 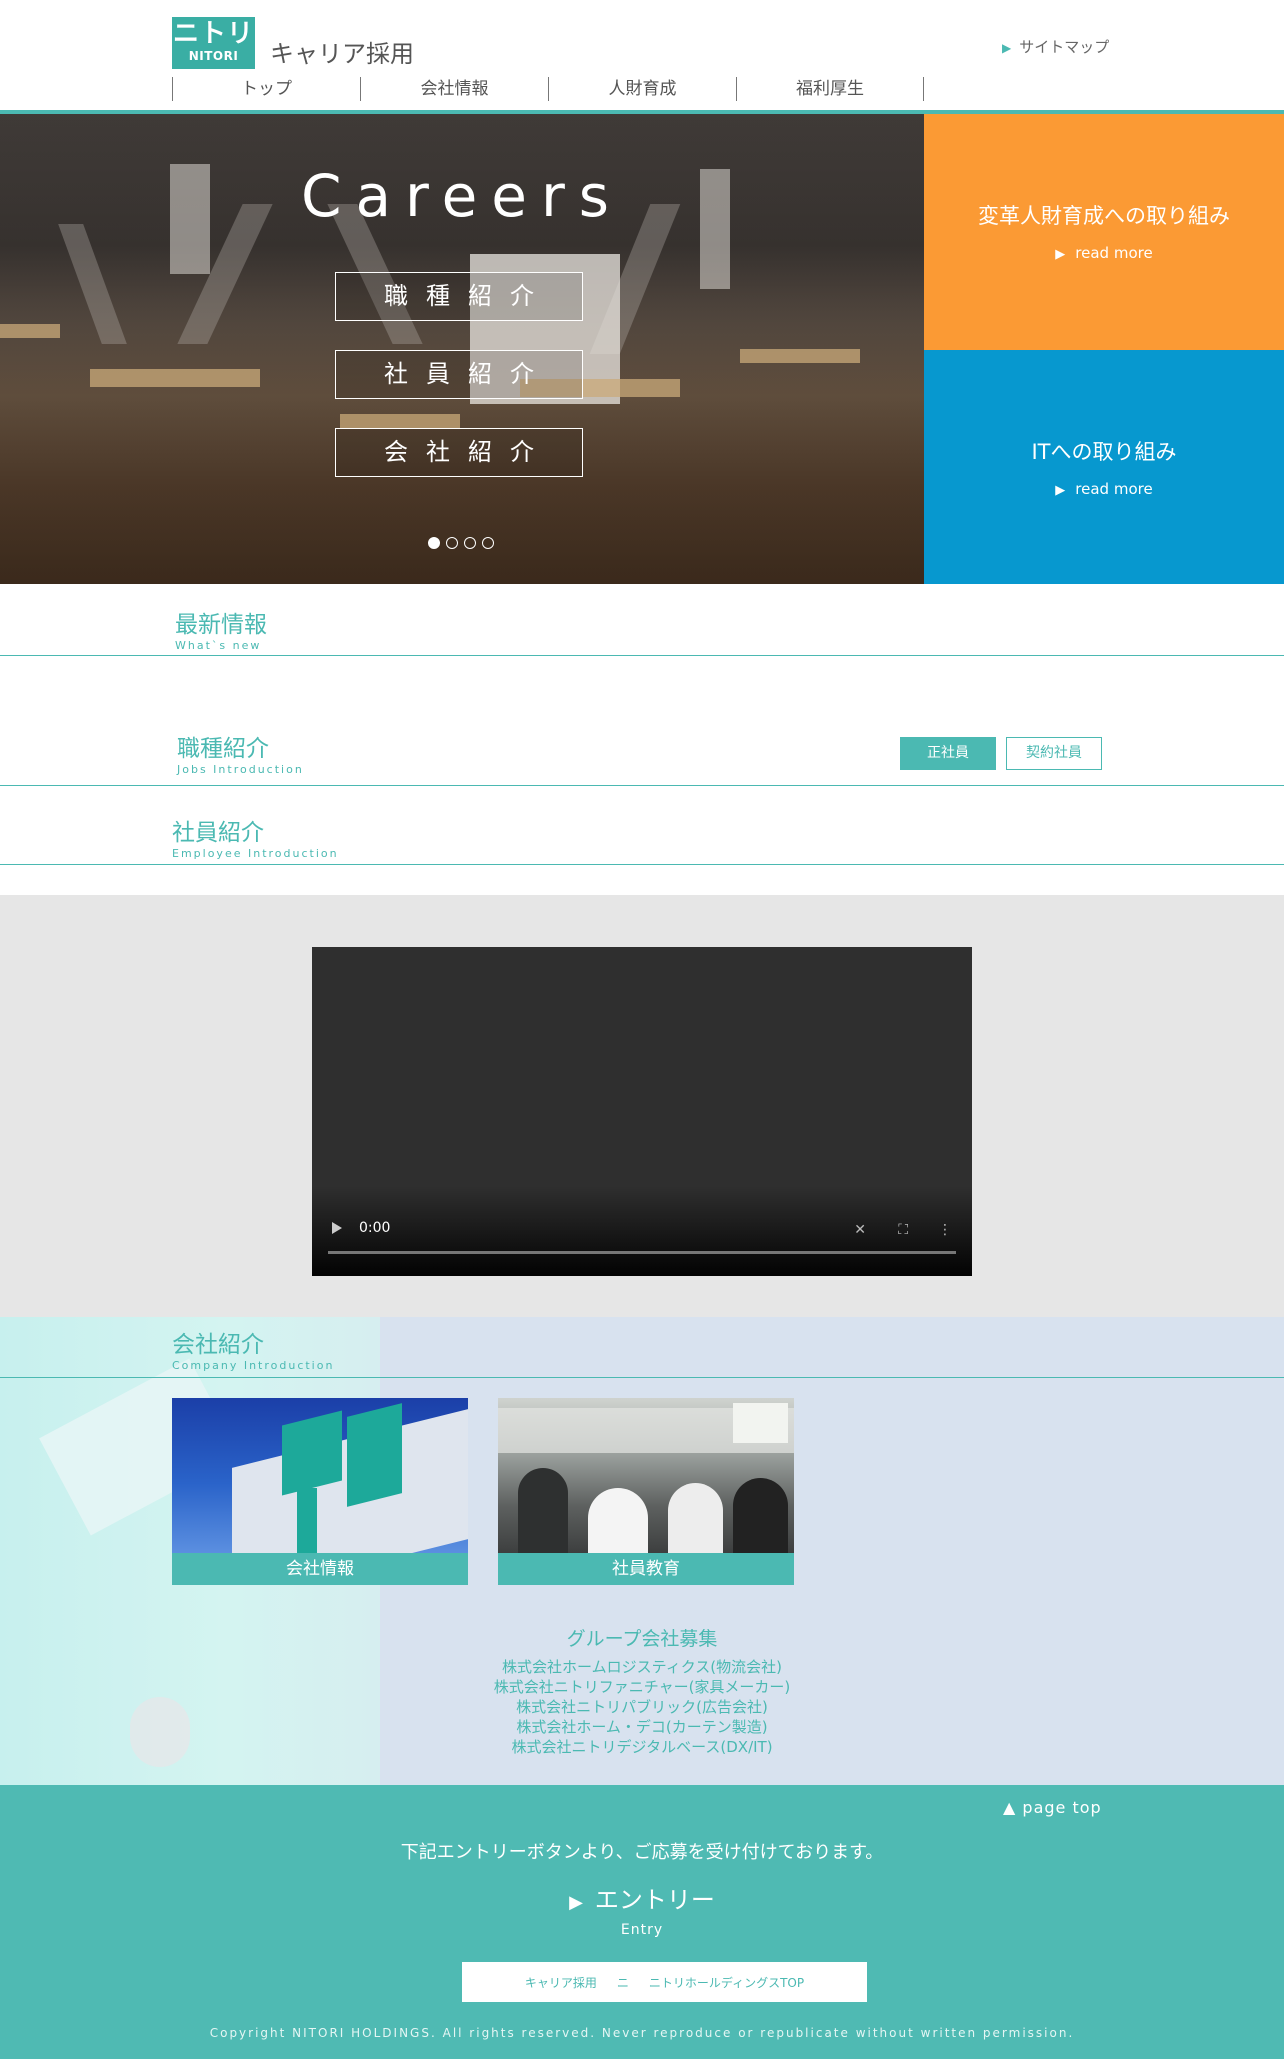 What do you see at coordinates (1104, 232) in the screenshot?
I see `promo-talent: 変革人財育成への取り組み ▶ read more` at bounding box center [1104, 232].